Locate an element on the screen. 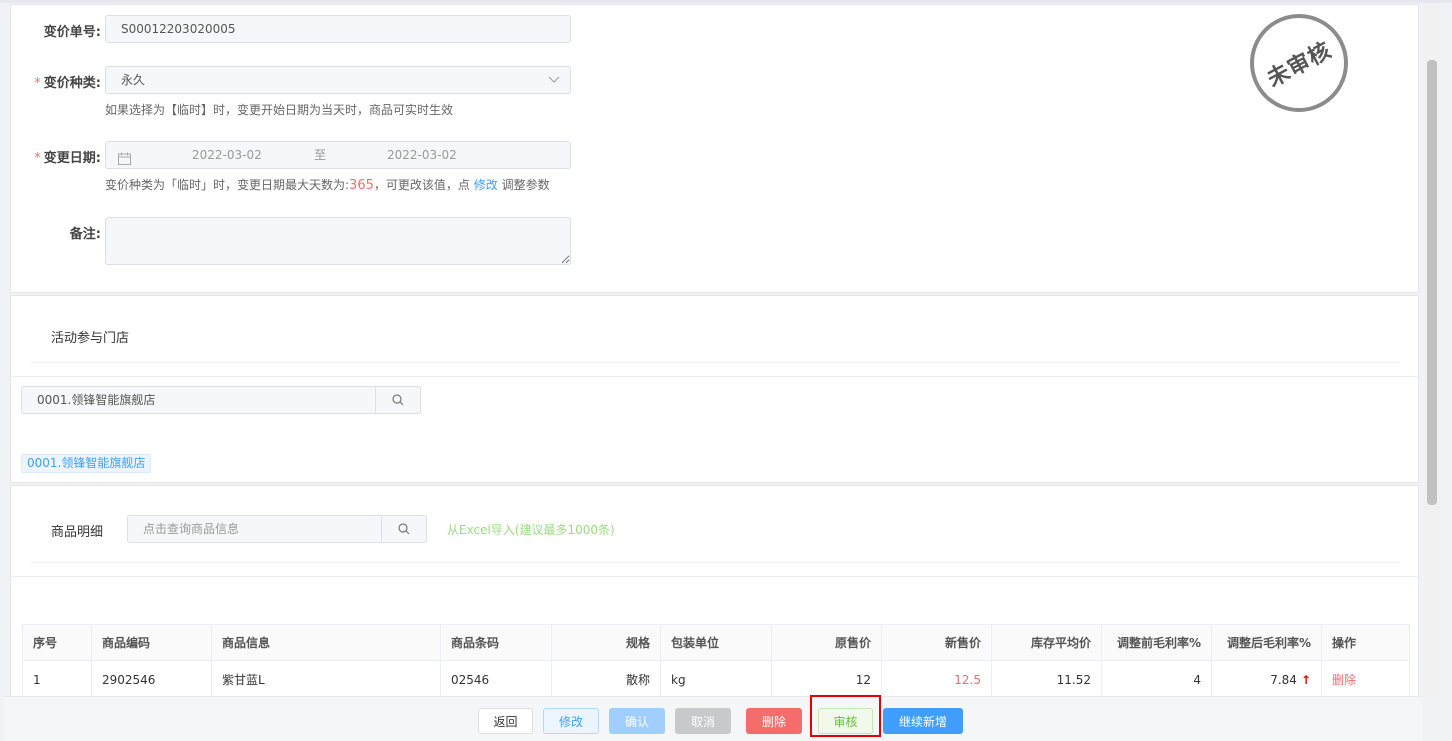 Image resolution: width=1452 pixels, height=741 pixels. col-header: 调整前毛利率% is located at coordinates (1156, 642).